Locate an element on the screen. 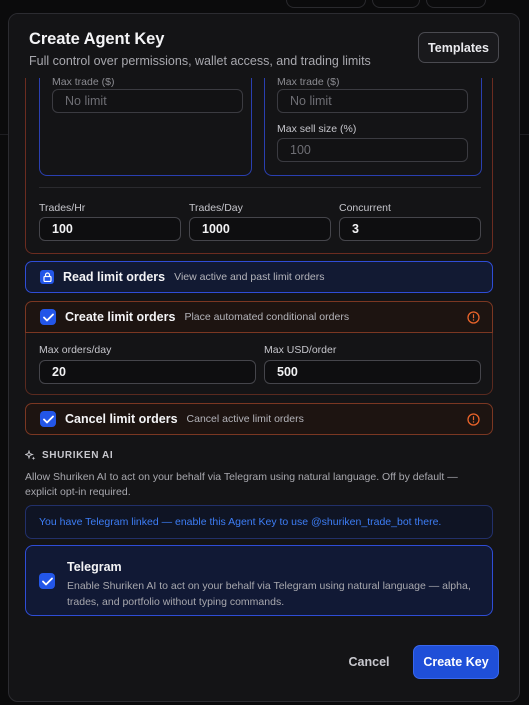 Image resolution: width=529 pixels, height=705 pixels. sparkle-icon is located at coordinates (30, 455).